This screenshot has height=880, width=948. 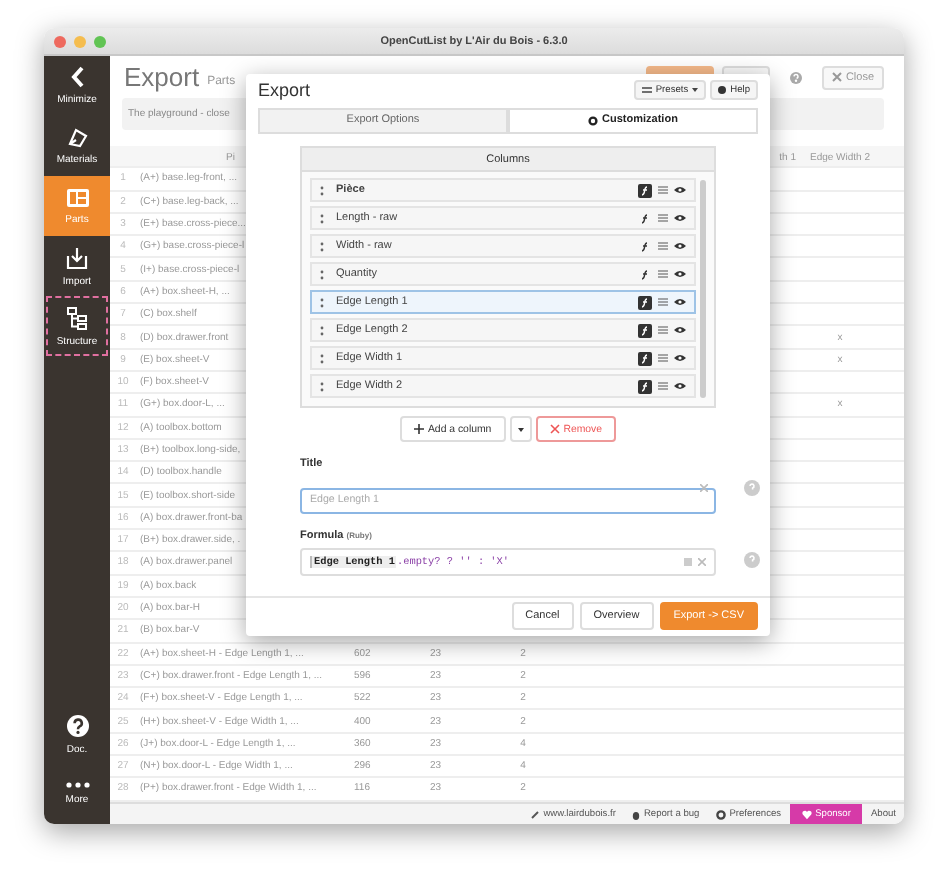 What do you see at coordinates (162, 77) in the screenshot?
I see `page-title: Export` at bounding box center [162, 77].